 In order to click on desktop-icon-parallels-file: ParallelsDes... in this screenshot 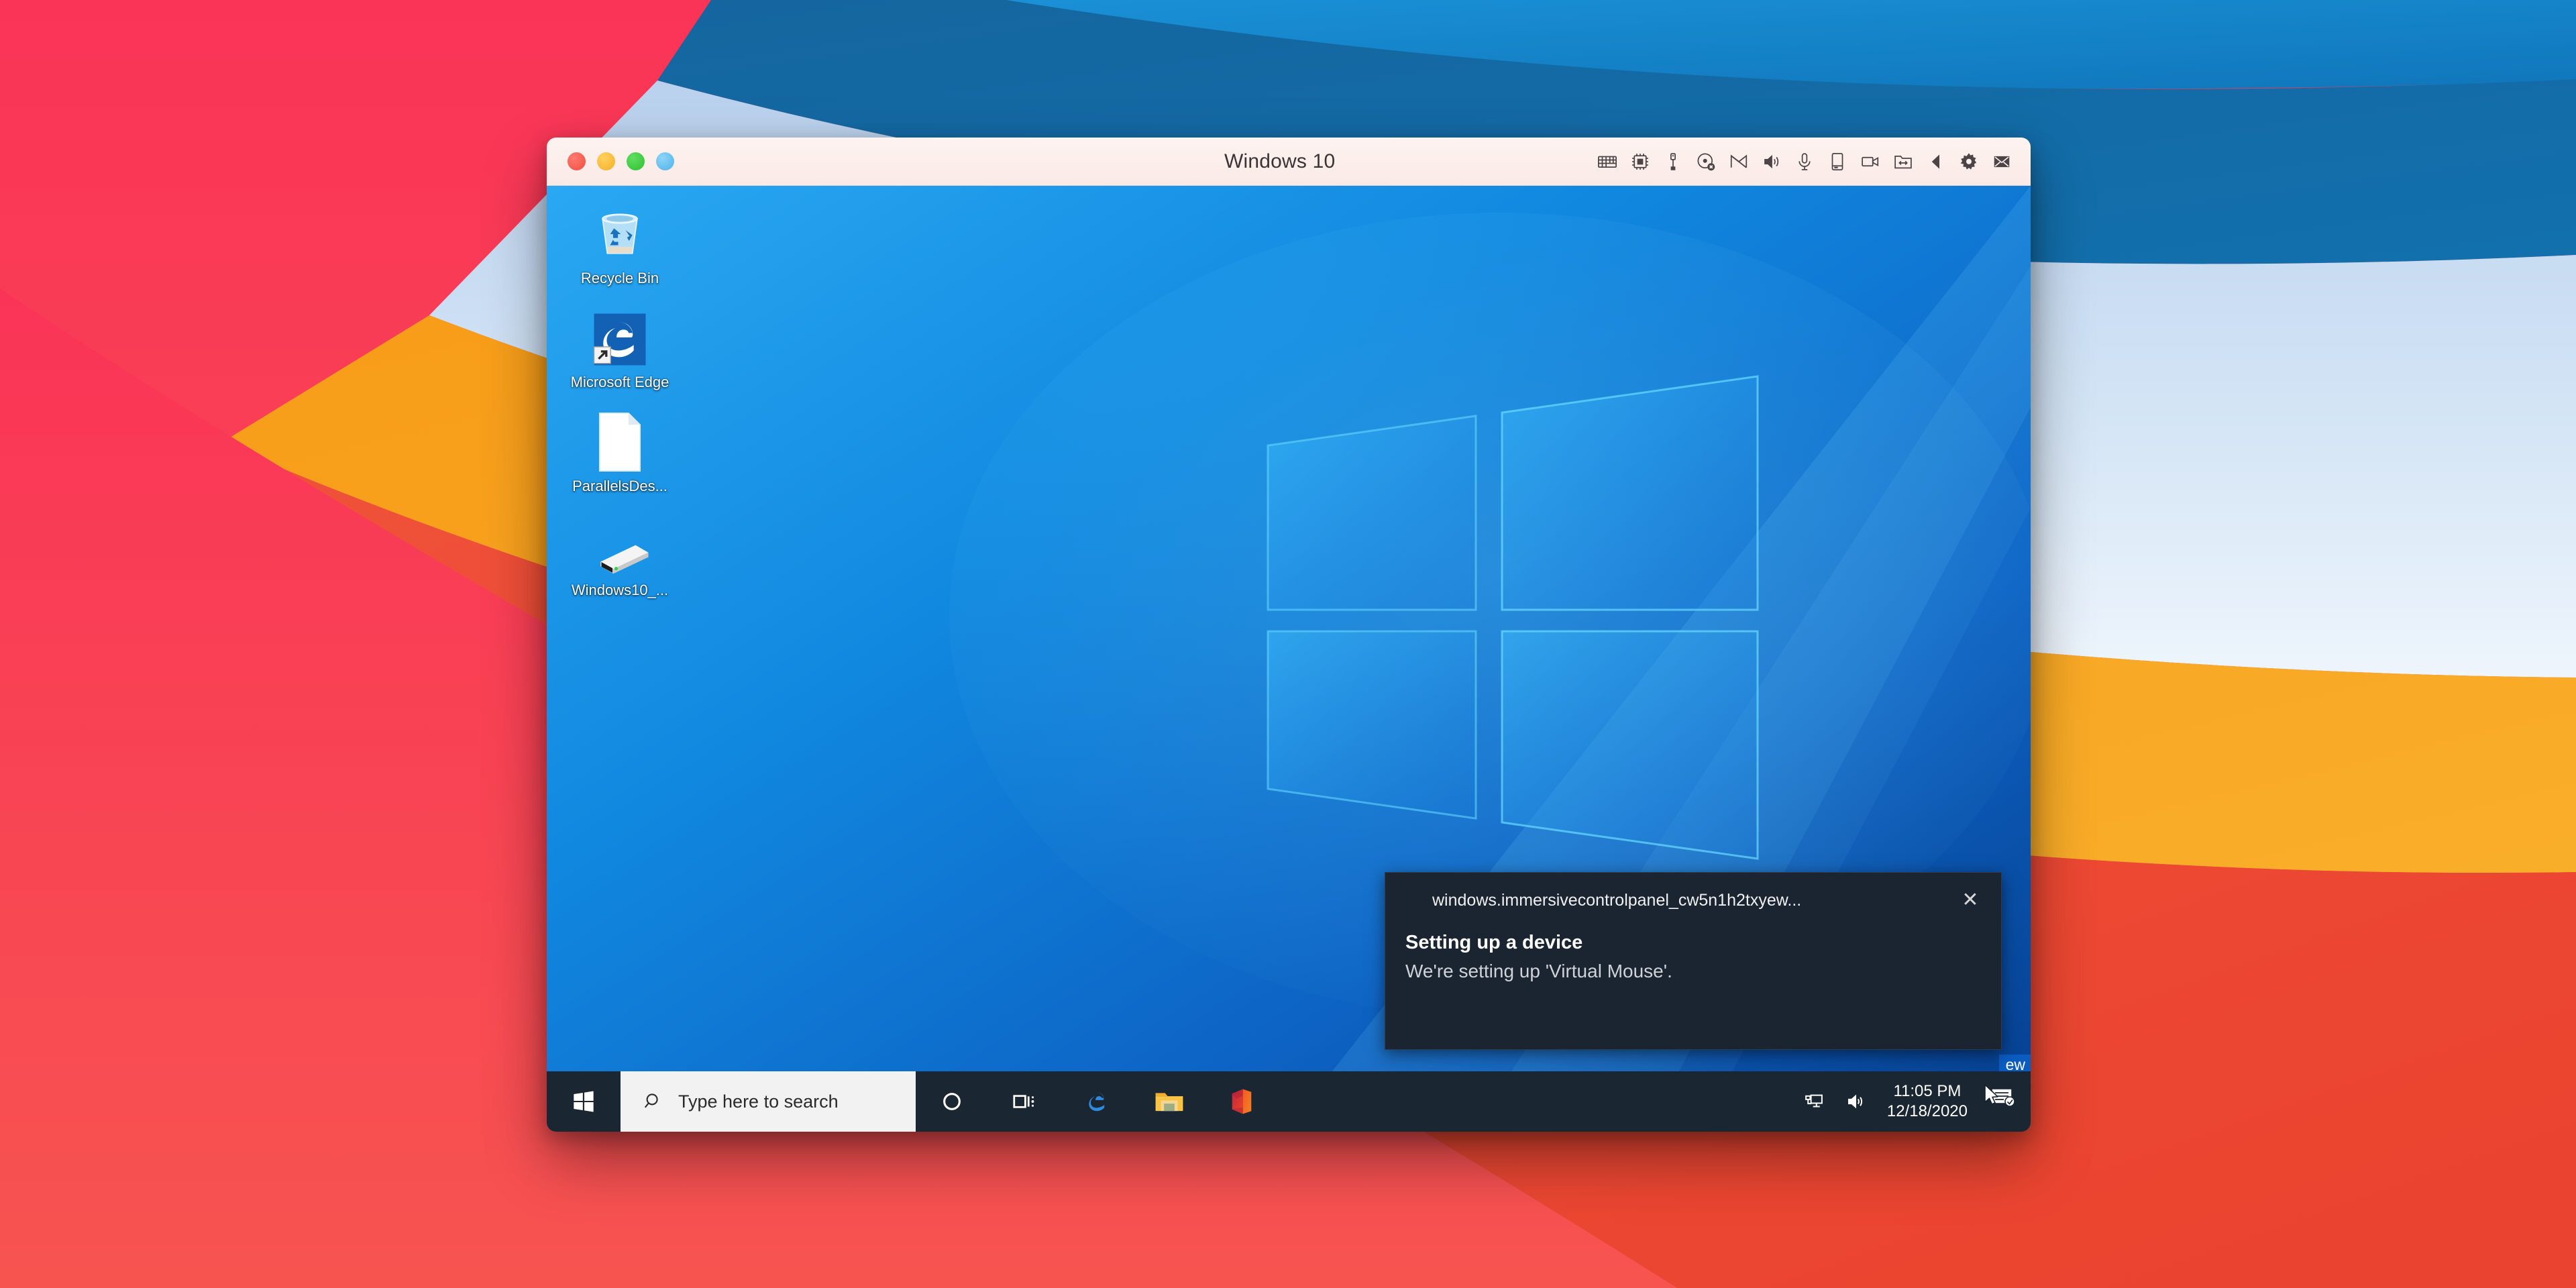, I will do `click(620, 450)`.